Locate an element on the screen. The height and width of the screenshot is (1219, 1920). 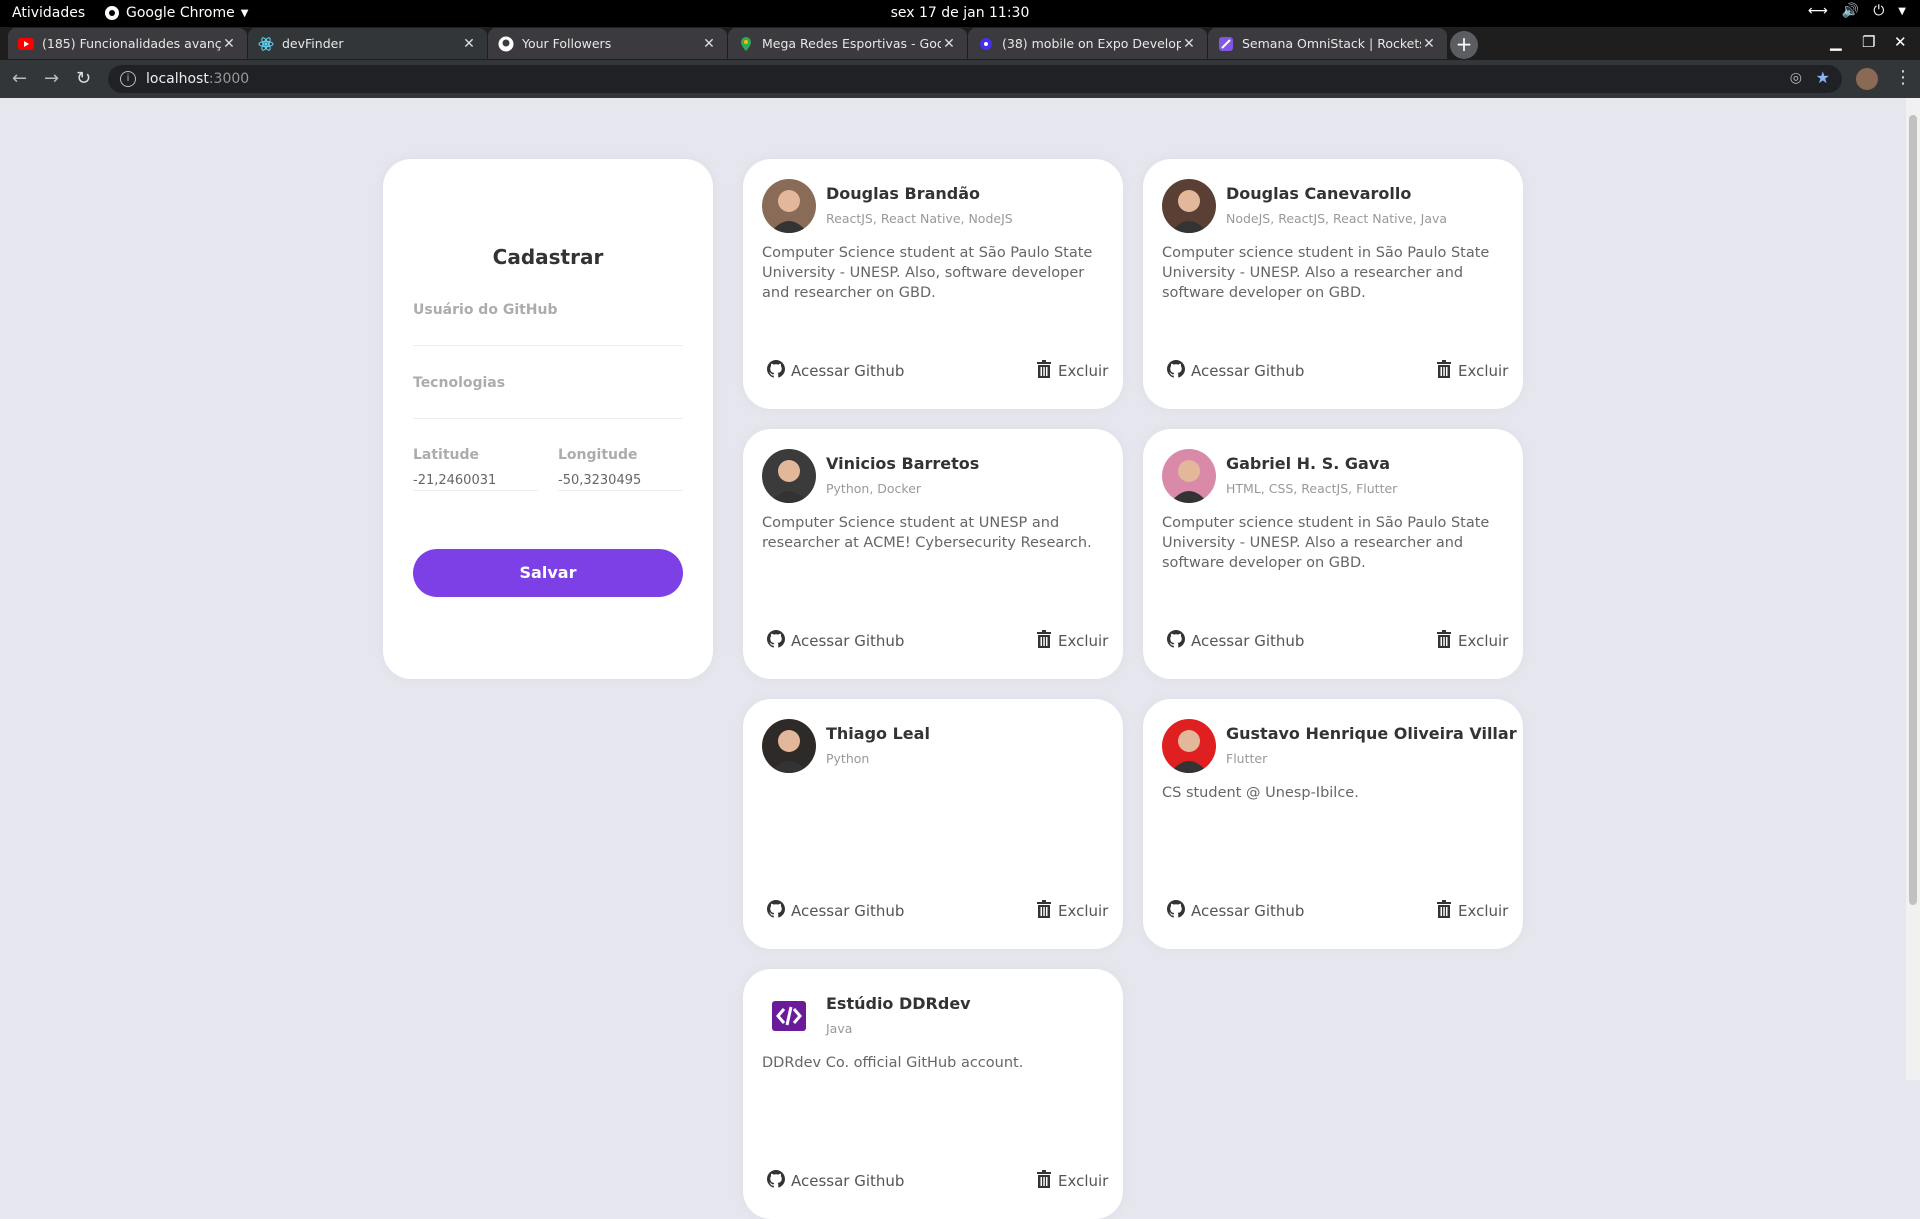
app-menu: Google Chrome ▼ is located at coordinates (176, 13).